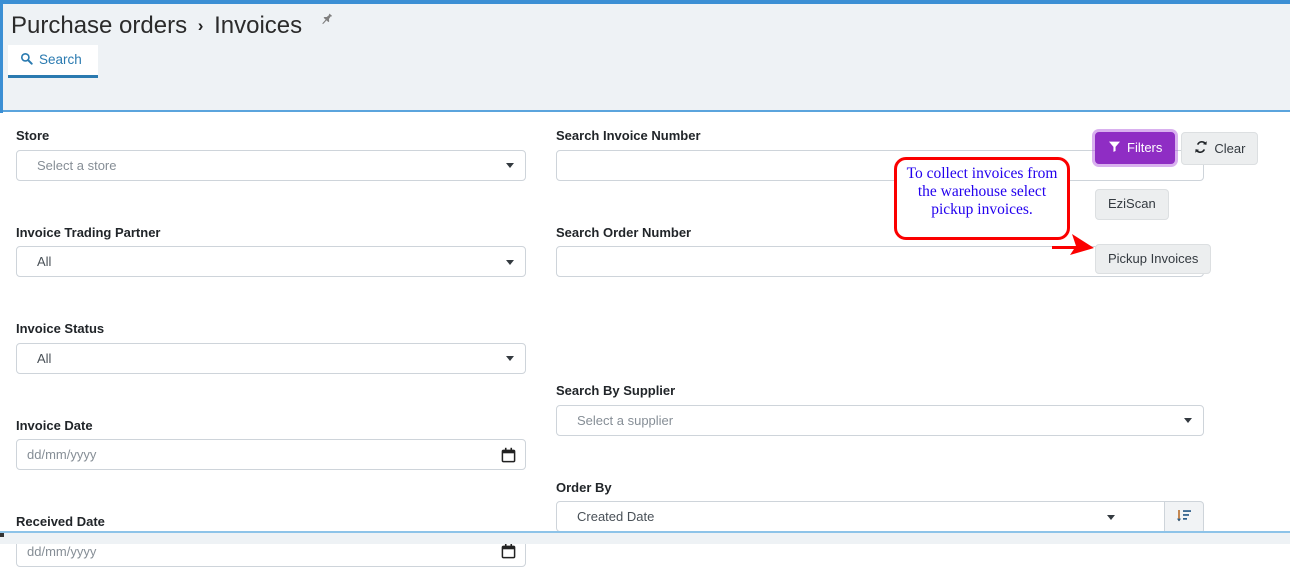 Image resolution: width=1290 pixels, height=567 pixels. What do you see at coordinates (54, 425) in the screenshot?
I see `field-invoice-date-label: Invoice Date` at bounding box center [54, 425].